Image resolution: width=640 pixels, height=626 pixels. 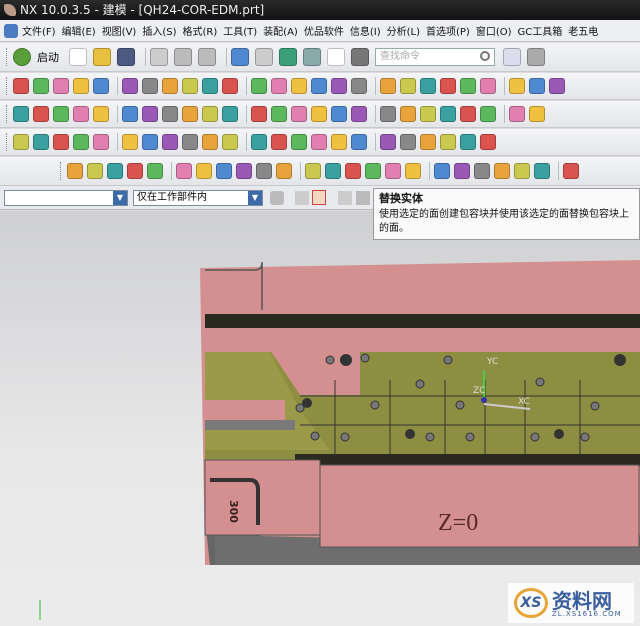 What do you see at coordinates (119, 30) in the screenshot?
I see `menu-item: 视图(V)` at bounding box center [119, 30].